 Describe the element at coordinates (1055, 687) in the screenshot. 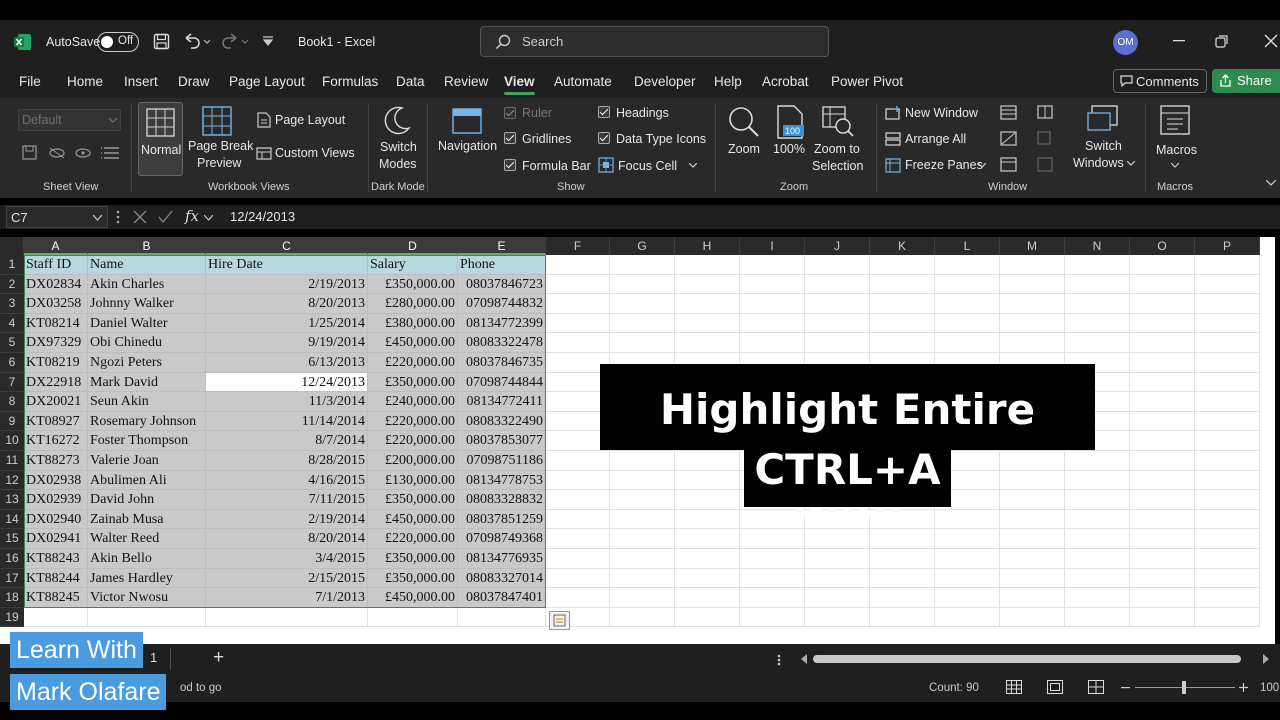

I see `page-layout-icon` at that location.